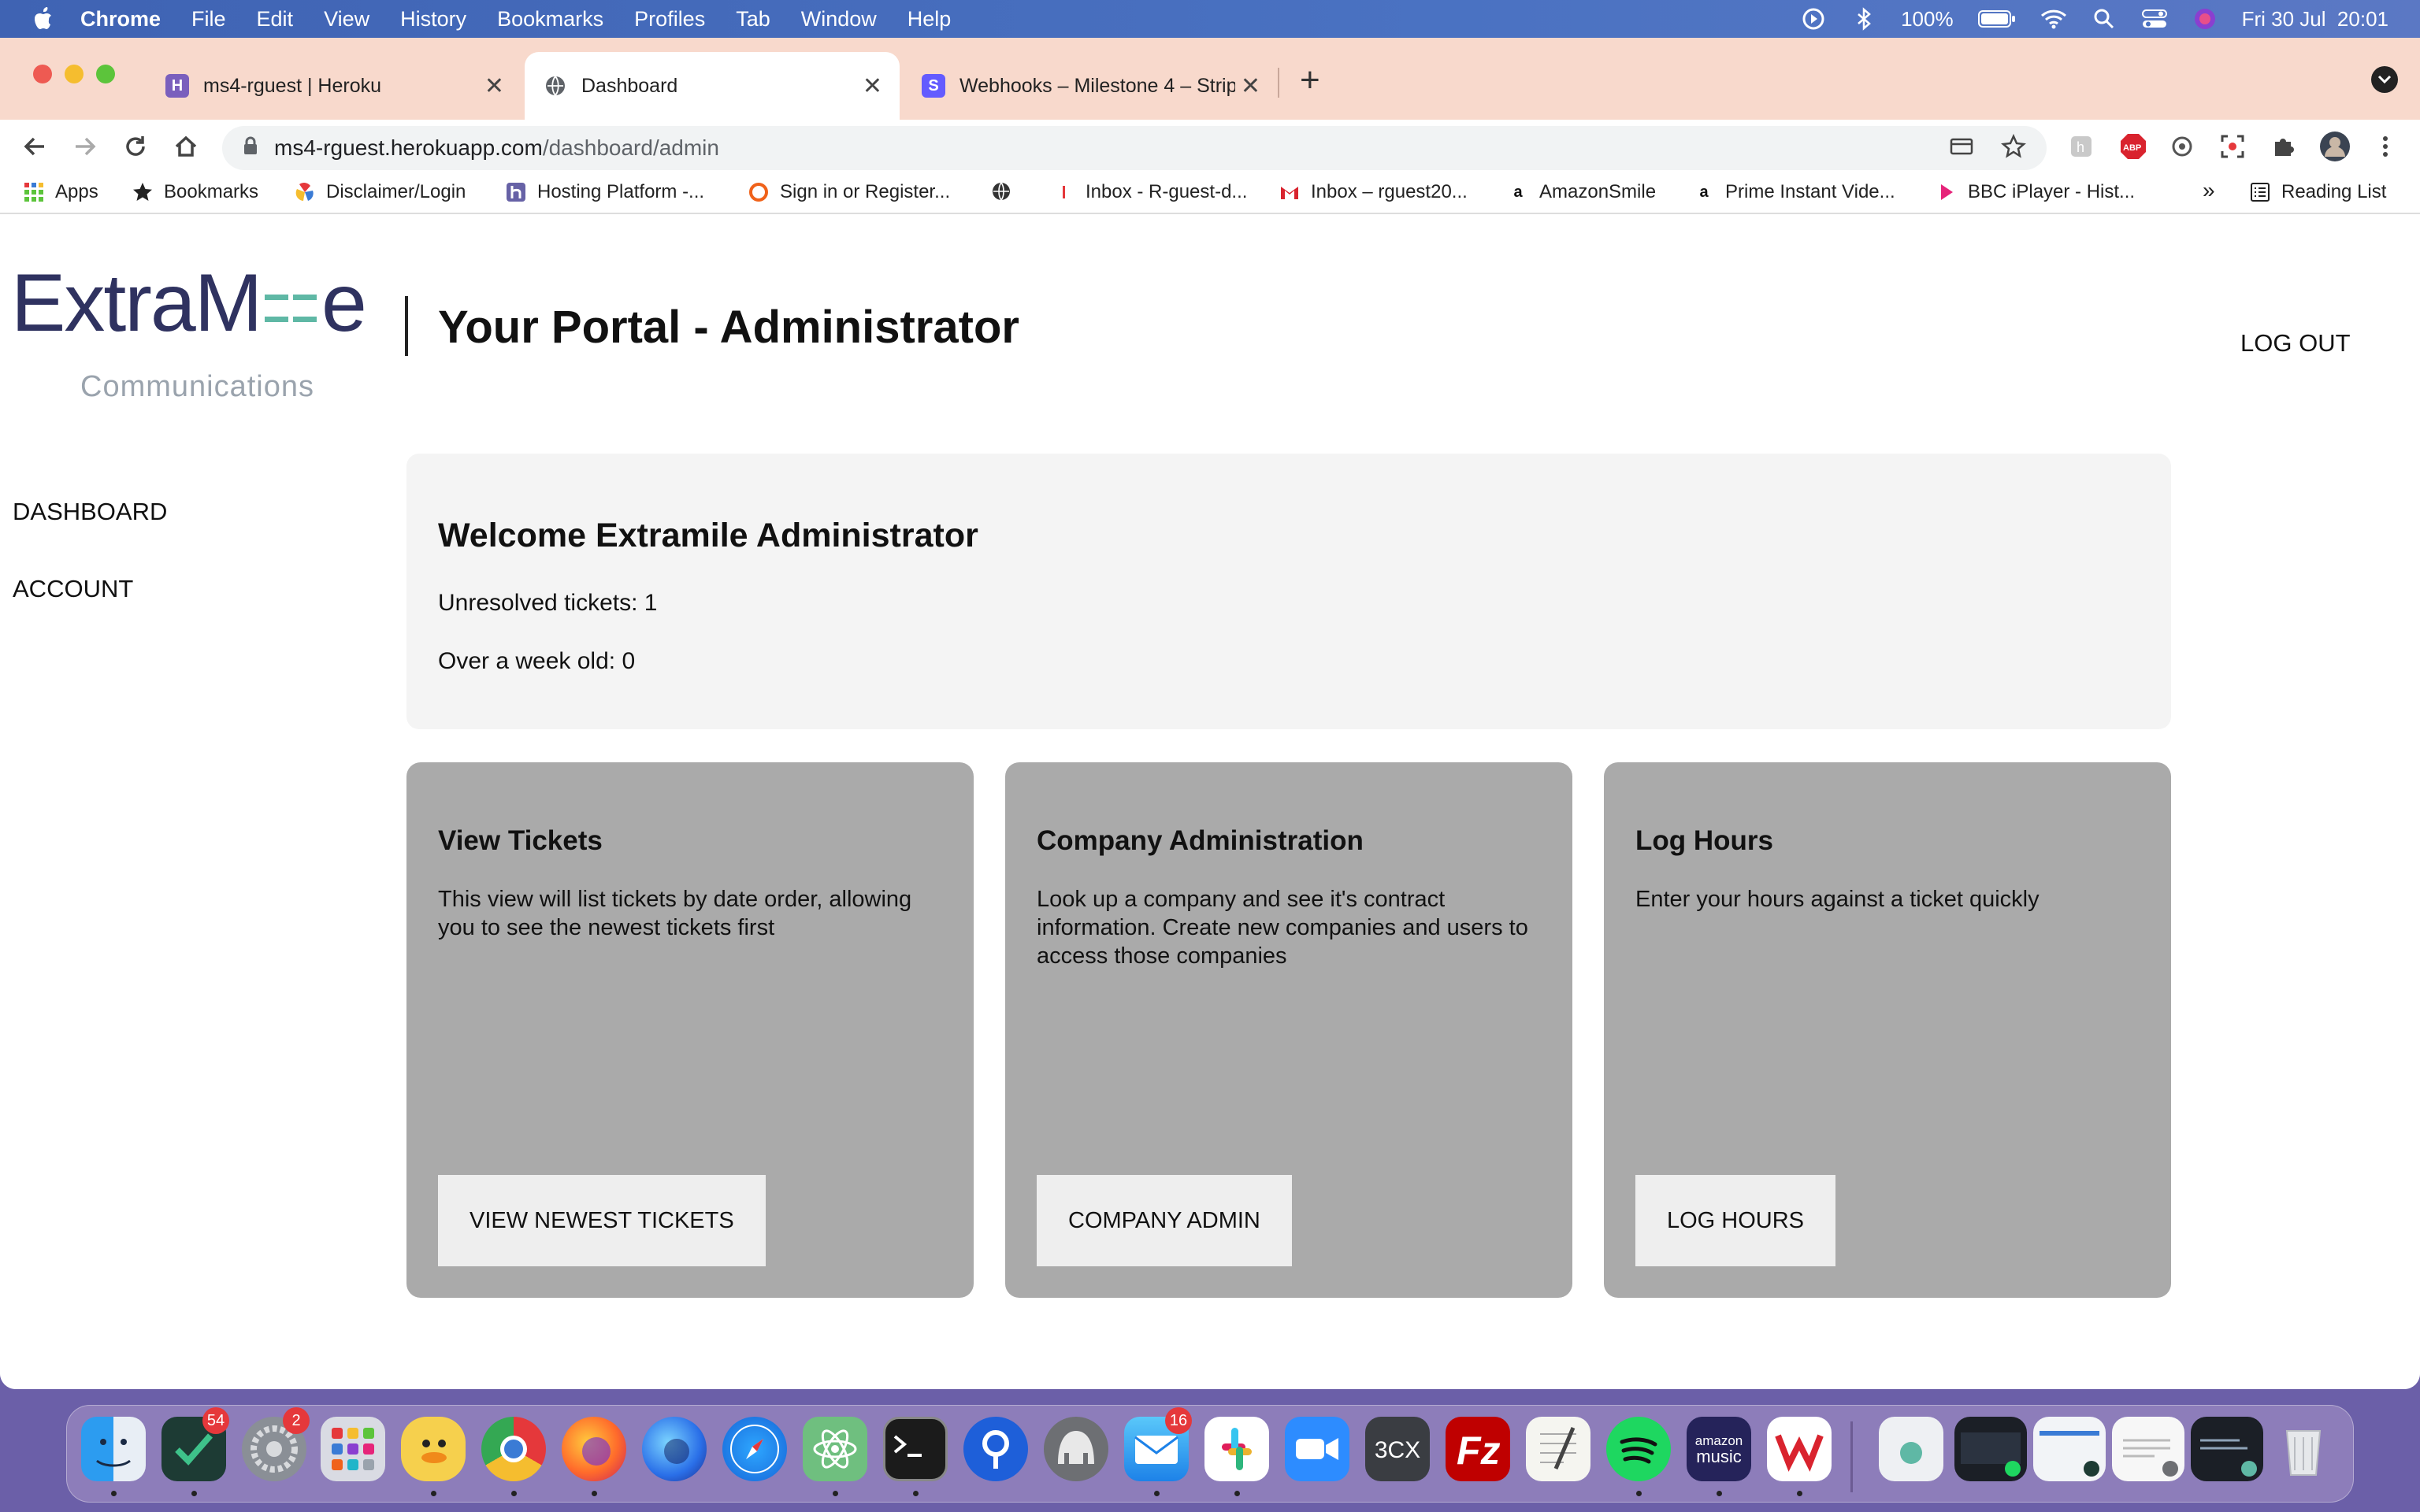 This screenshot has height=1512, width=2420. I want to click on menu-tab: Tab, so click(753, 19).